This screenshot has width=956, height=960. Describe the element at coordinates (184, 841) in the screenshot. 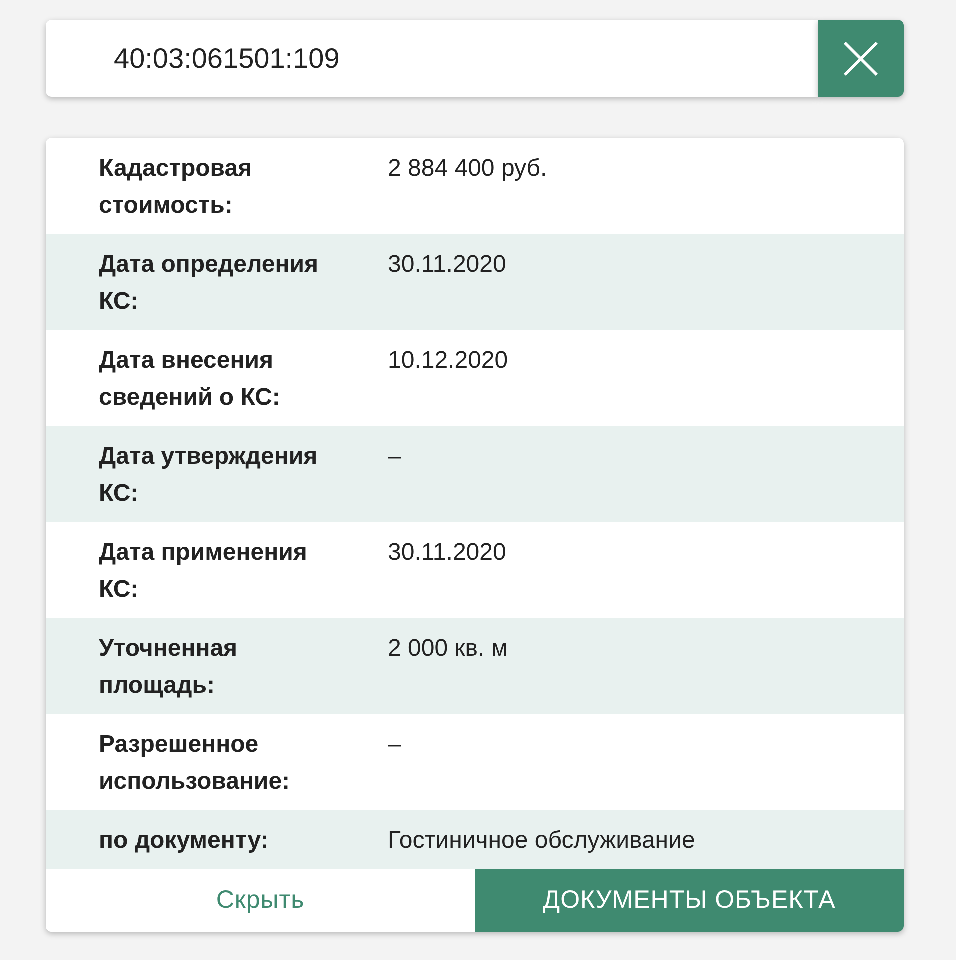

I see `field-label: по документу:` at that location.